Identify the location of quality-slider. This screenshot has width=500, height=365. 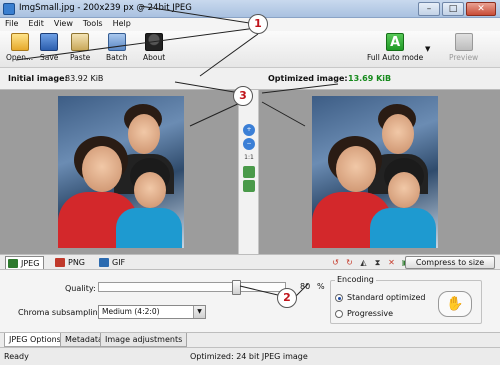
(192, 287).